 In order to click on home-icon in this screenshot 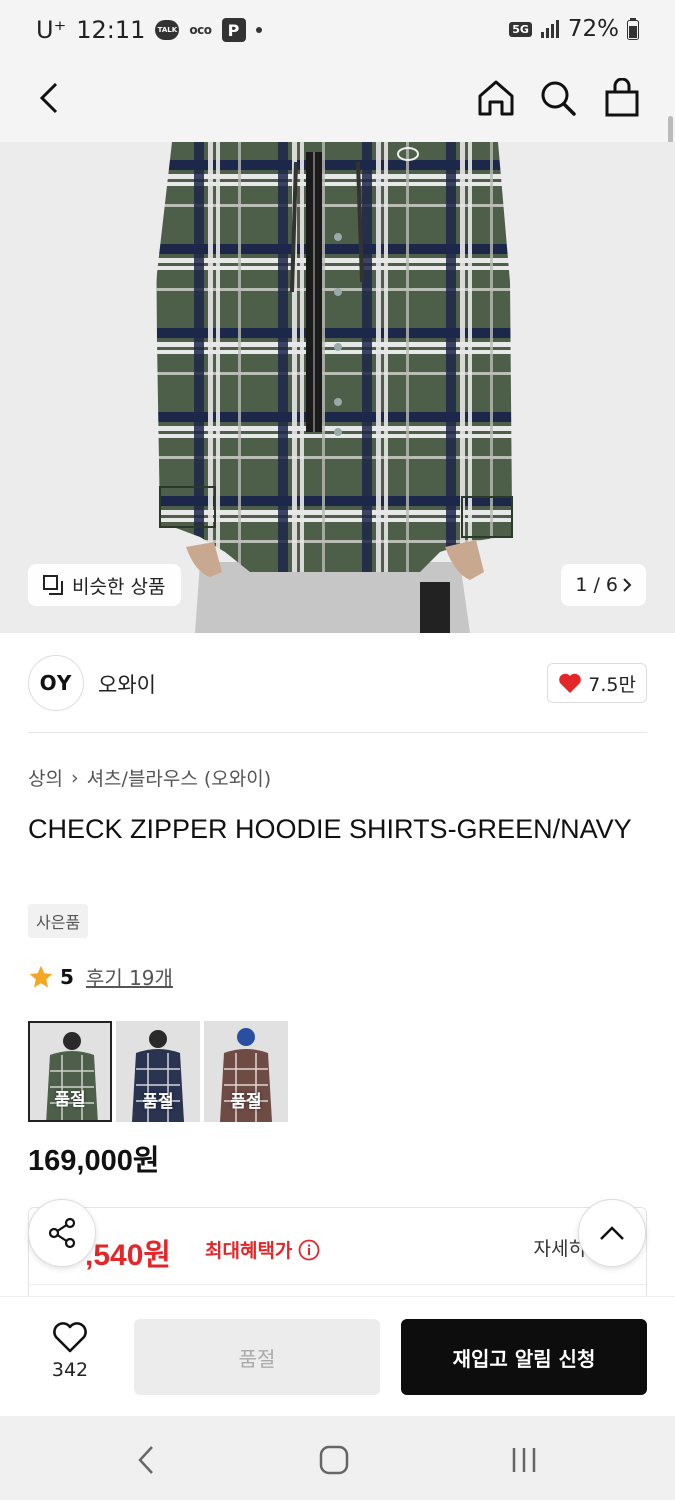, I will do `click(496, 98)`.